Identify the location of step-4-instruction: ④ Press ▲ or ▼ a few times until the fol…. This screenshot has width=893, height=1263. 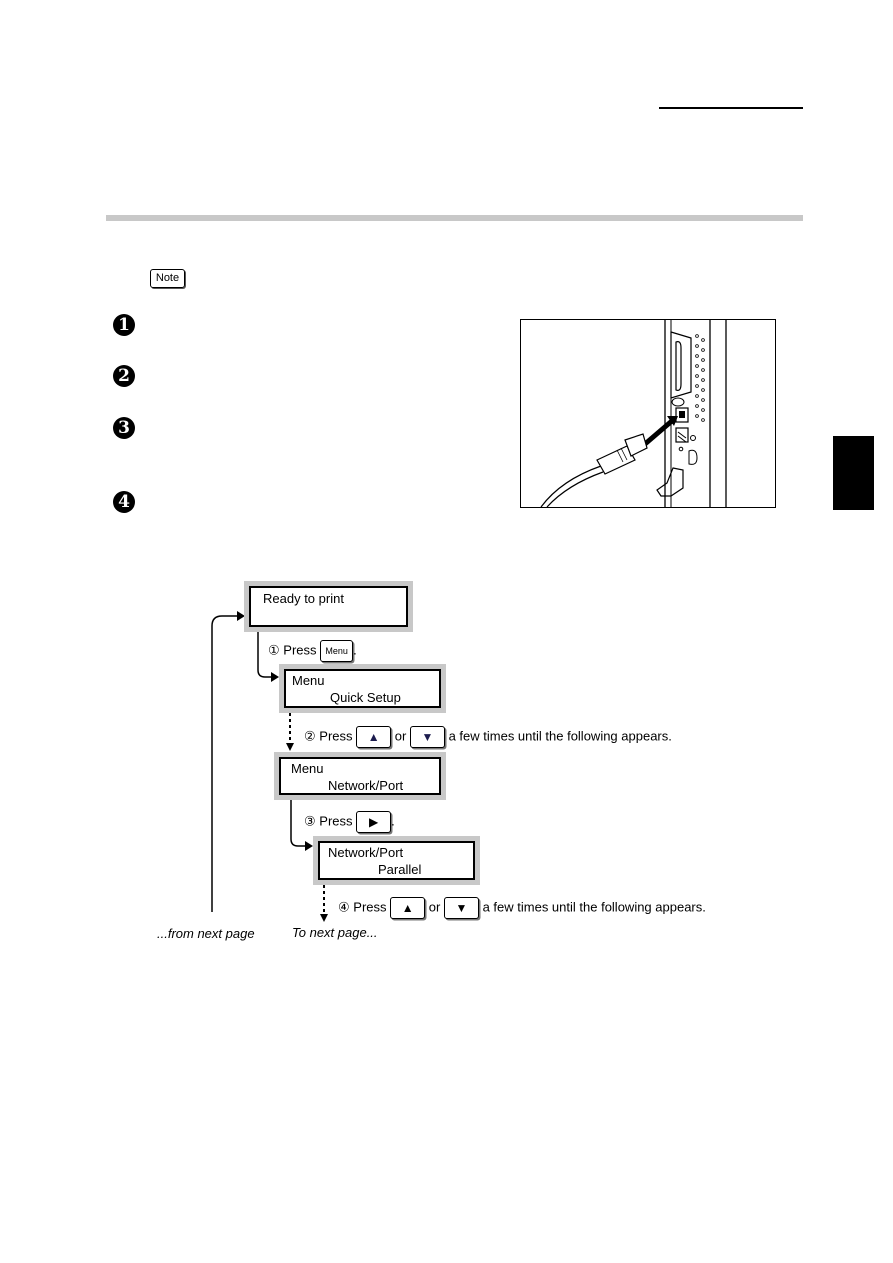
(522, 908).